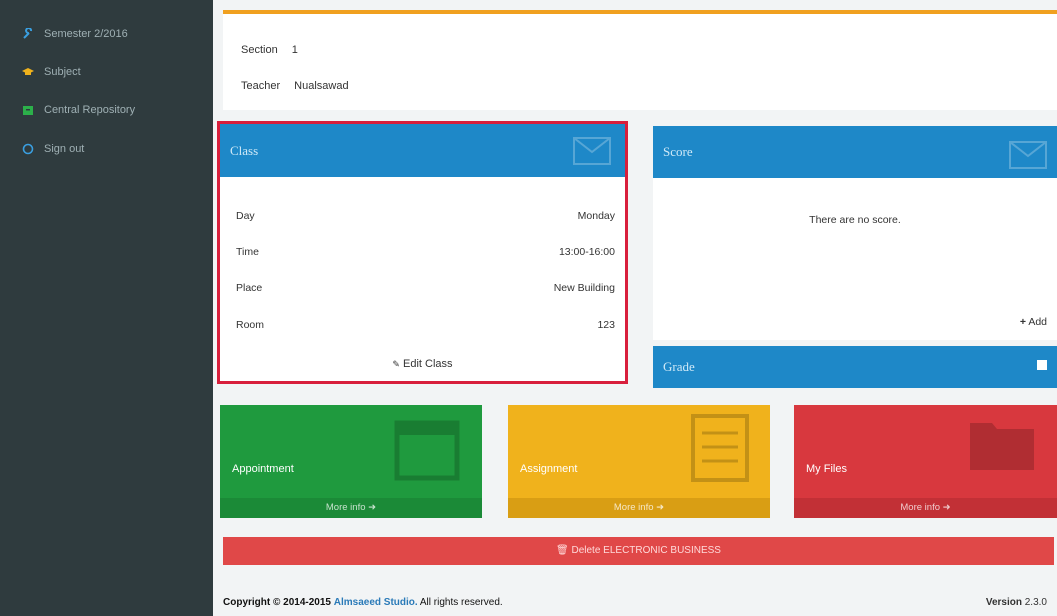 This screenshot has width=1057, height=616. Describe the element at coordinates (639, 461) in the screenshot. I see `assignment-tile: Assignment More info ➜` at that location.